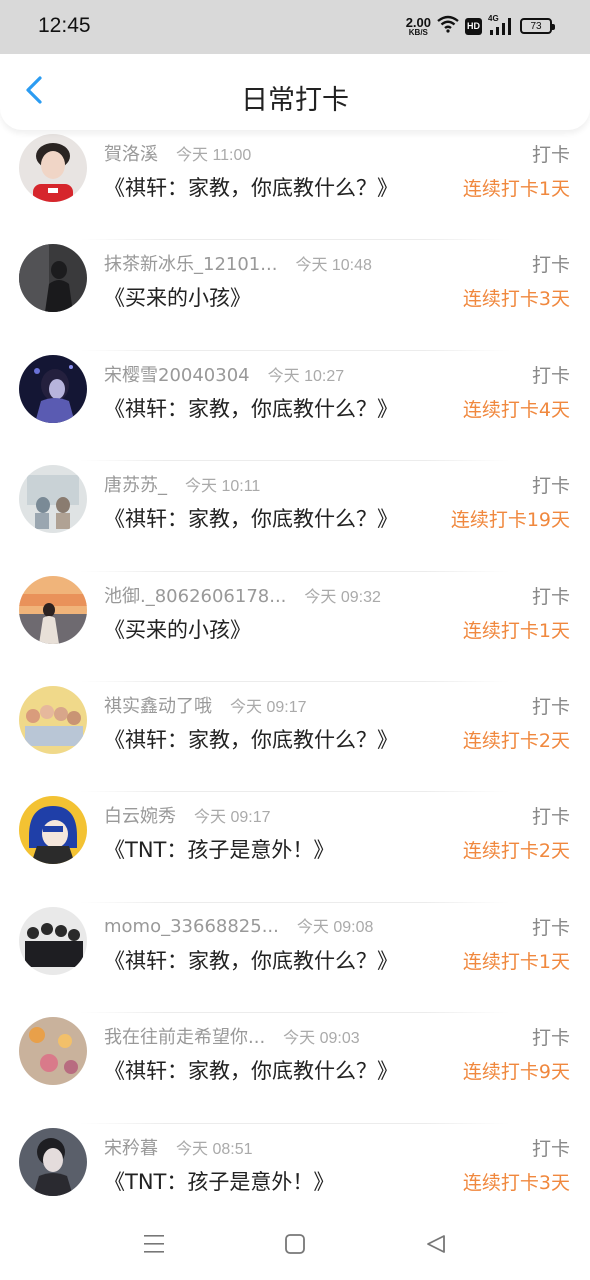 The width and height of the screenshot is (590, 1280). I want to click on back-triangle-icon, so click(436, 1246).